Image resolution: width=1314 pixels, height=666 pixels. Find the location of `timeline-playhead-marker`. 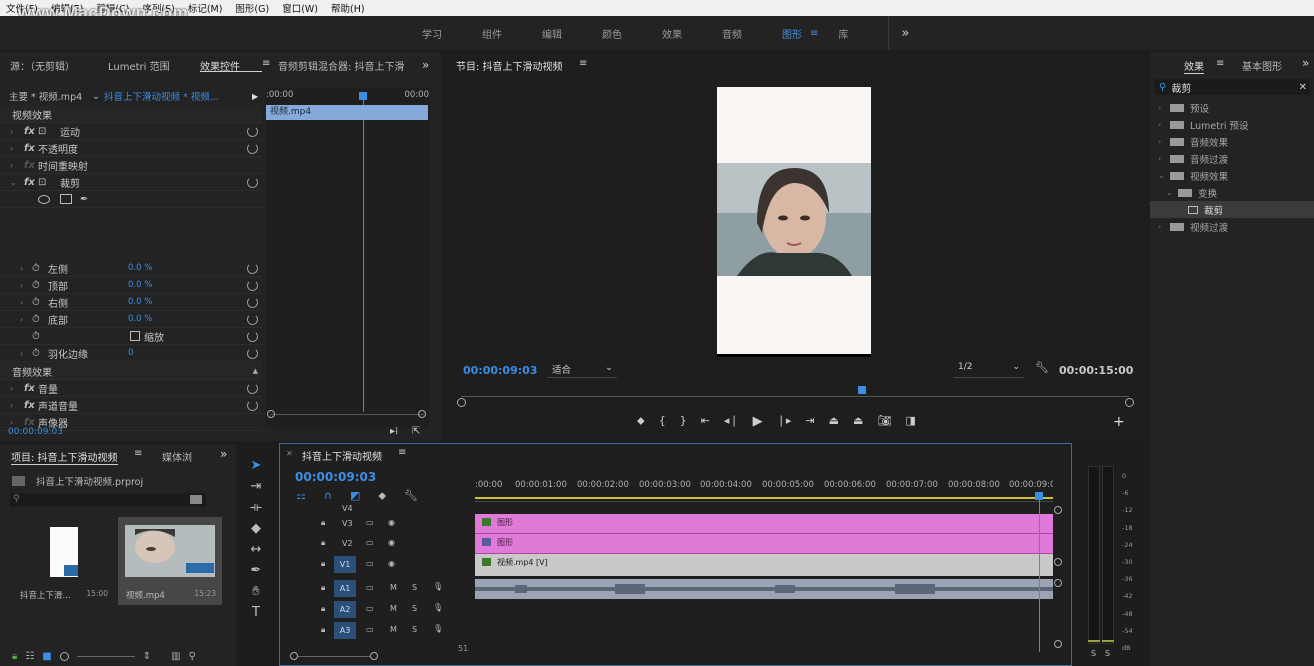

timeline-playhead-marker is located at coordinates (1039, 496).